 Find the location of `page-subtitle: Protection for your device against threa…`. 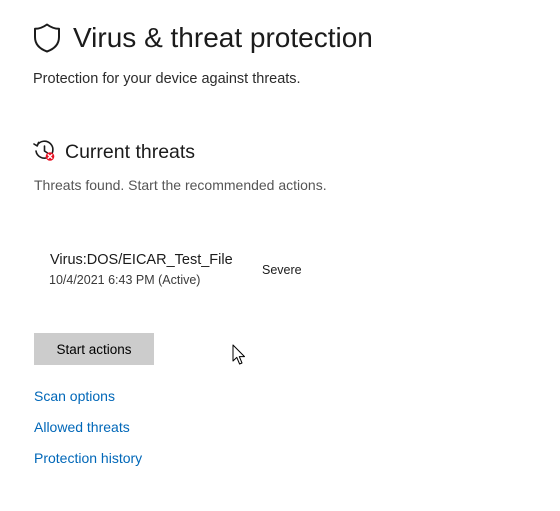

page-subtitle: Protection for your device against threa… is located at coordinates (167, 79).